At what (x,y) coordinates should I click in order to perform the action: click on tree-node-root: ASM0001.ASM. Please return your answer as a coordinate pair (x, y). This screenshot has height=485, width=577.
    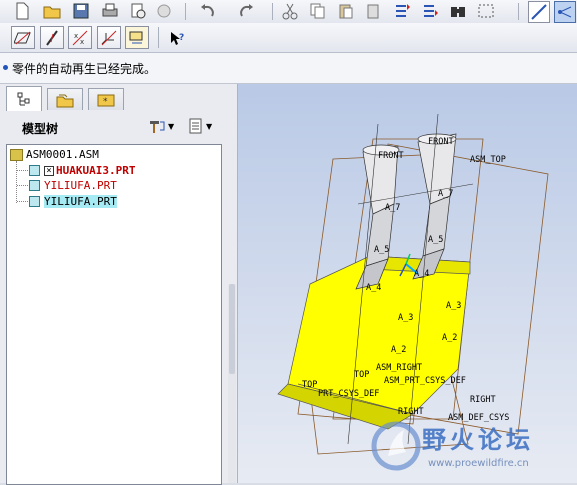
    Looking at the image, I should click on (54, 154).